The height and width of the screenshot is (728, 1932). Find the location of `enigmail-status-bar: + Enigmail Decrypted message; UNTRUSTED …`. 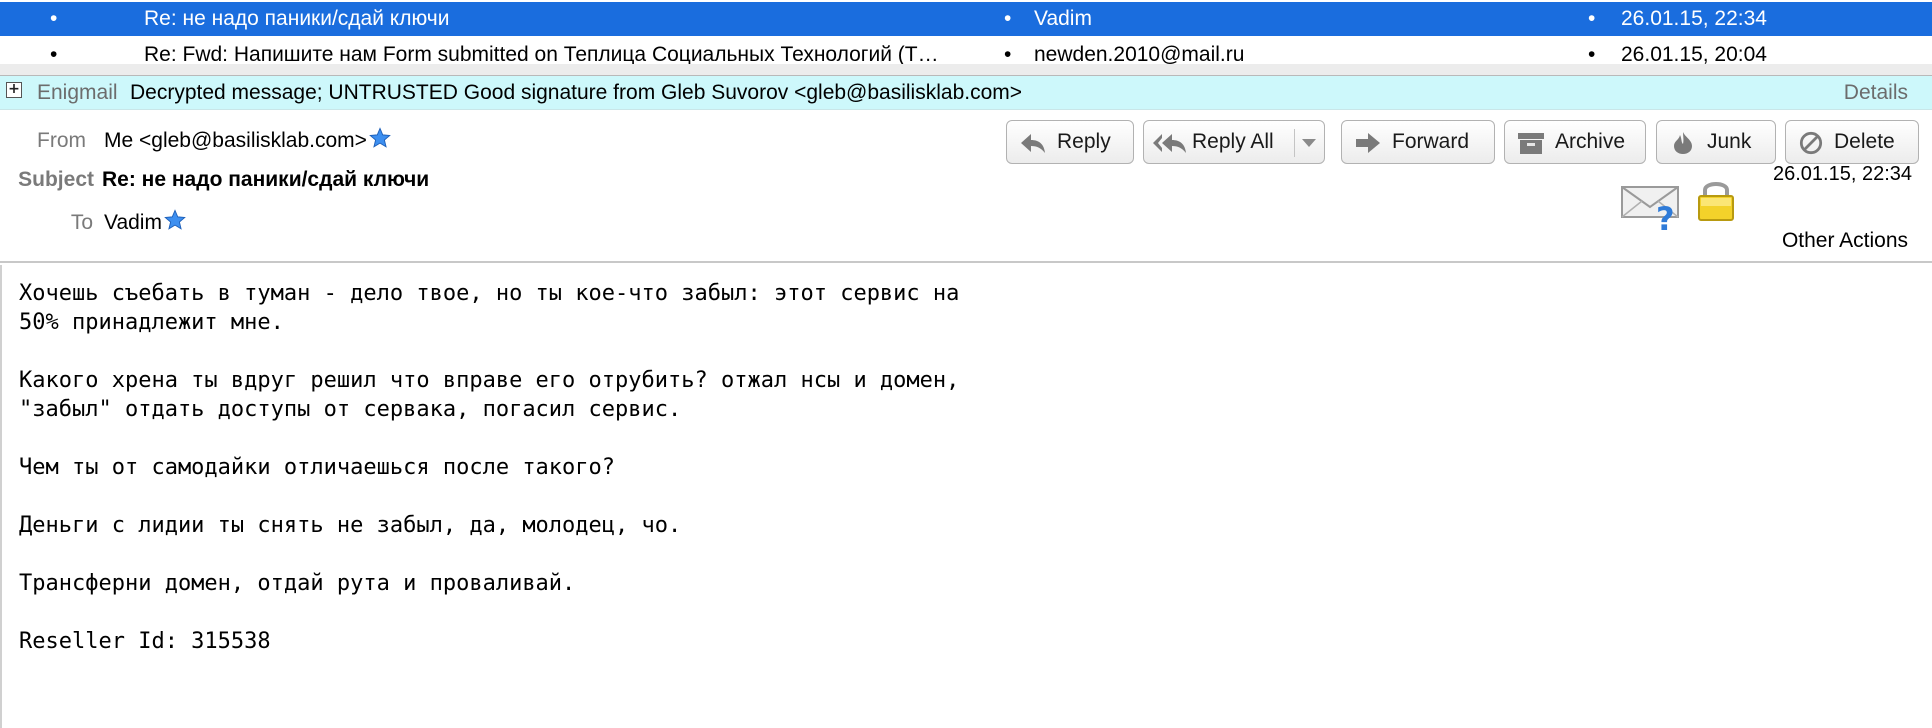

enigmail-status-bar: + Enigmail Decrypted message; UNTRUSTED … is located at coordinates (966, 93).